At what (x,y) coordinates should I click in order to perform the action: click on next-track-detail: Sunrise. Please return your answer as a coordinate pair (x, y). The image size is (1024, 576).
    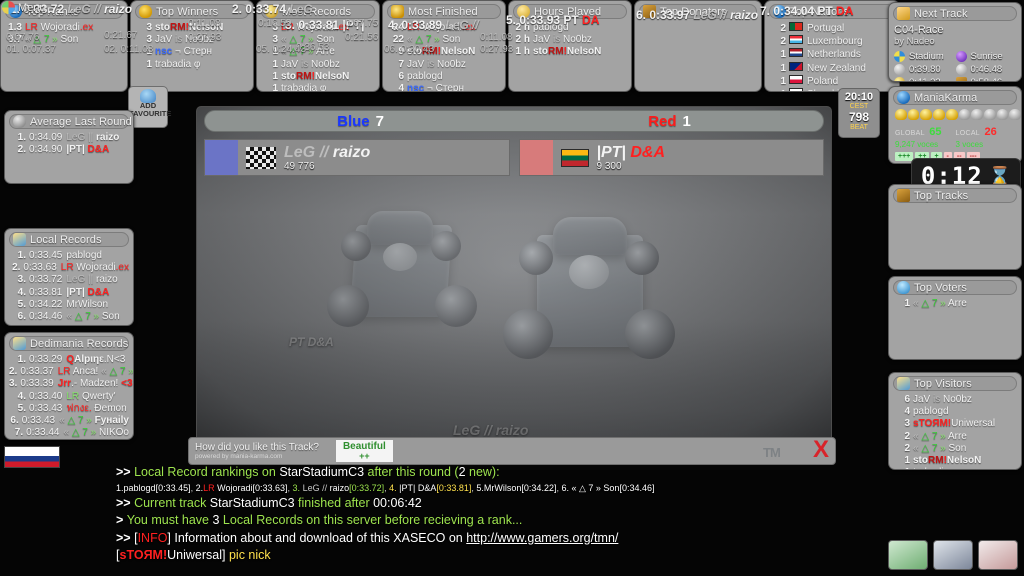
    Looking at the image, I should click on (986, 56).